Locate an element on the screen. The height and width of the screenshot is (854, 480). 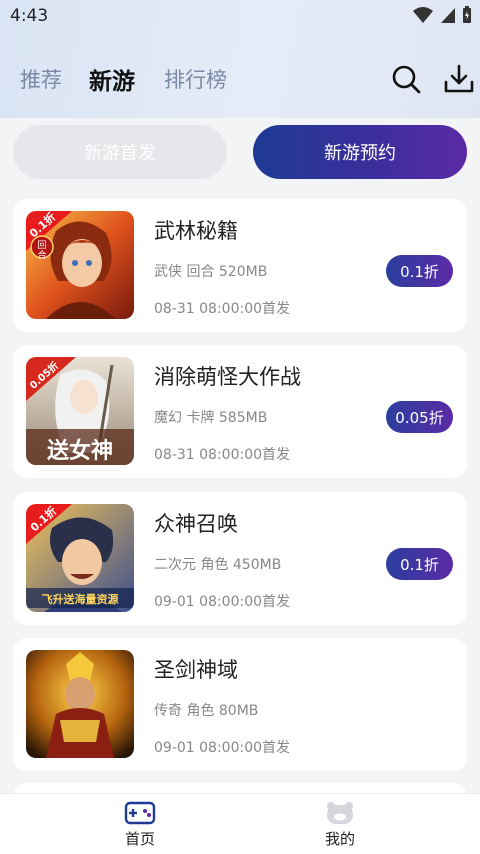
tab-new-games: 新游 is located at coordinates (112, 79).